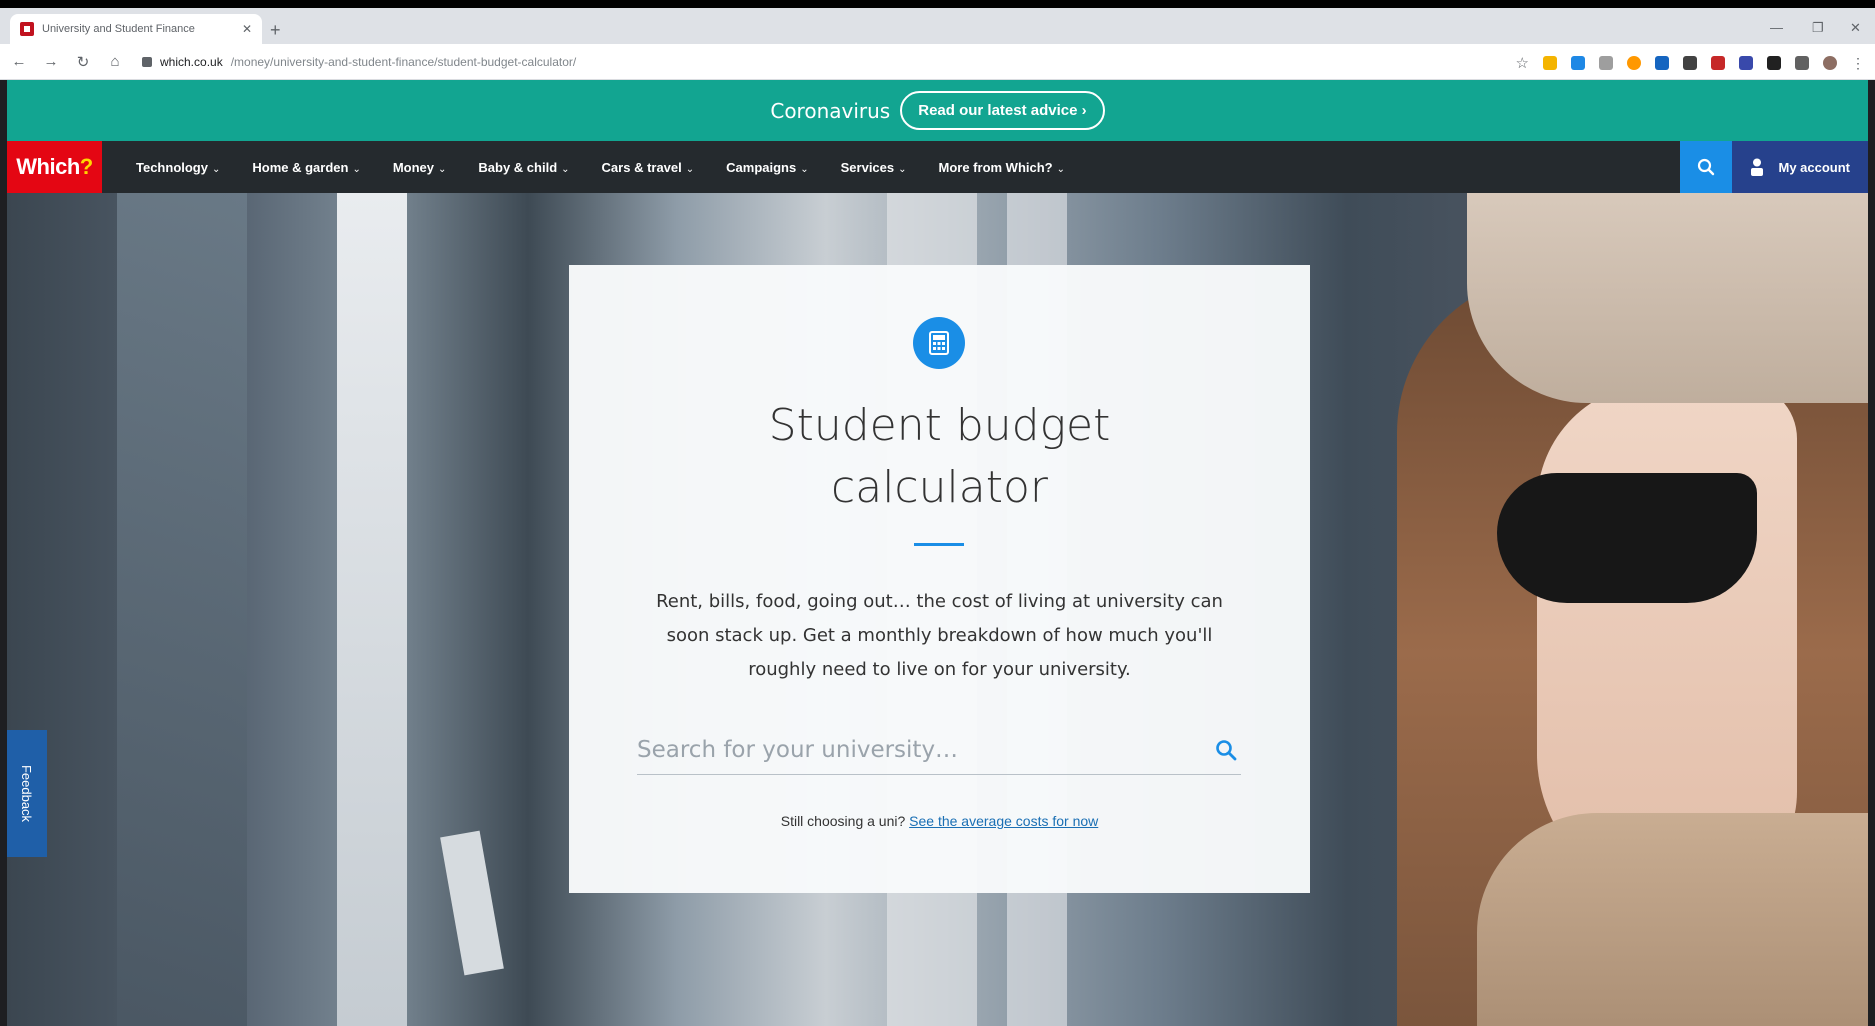 The image size is (1875, 1026). What do you see at coordinates (51, 61) in the screenshot?
I see `forward-icon: →` at bounding box center [51, 61].